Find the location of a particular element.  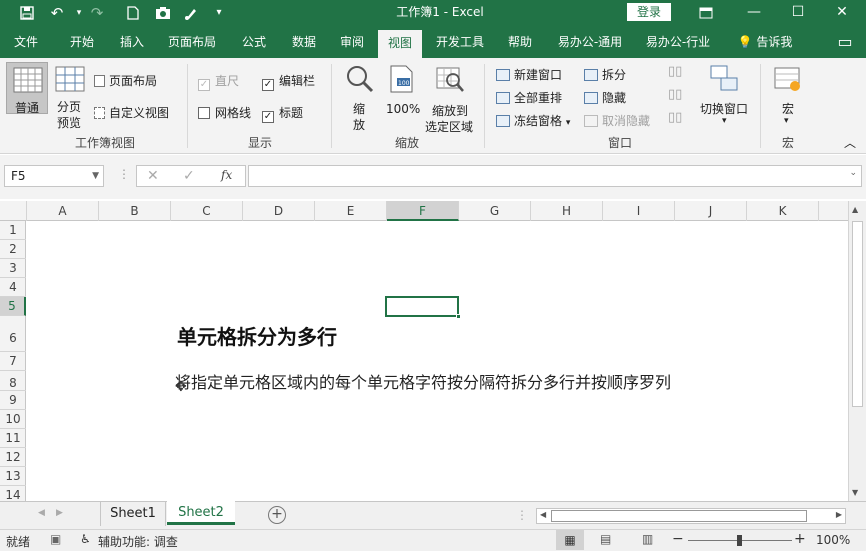

horizontal-scroll-thumb is located at coordinates (679, 516).